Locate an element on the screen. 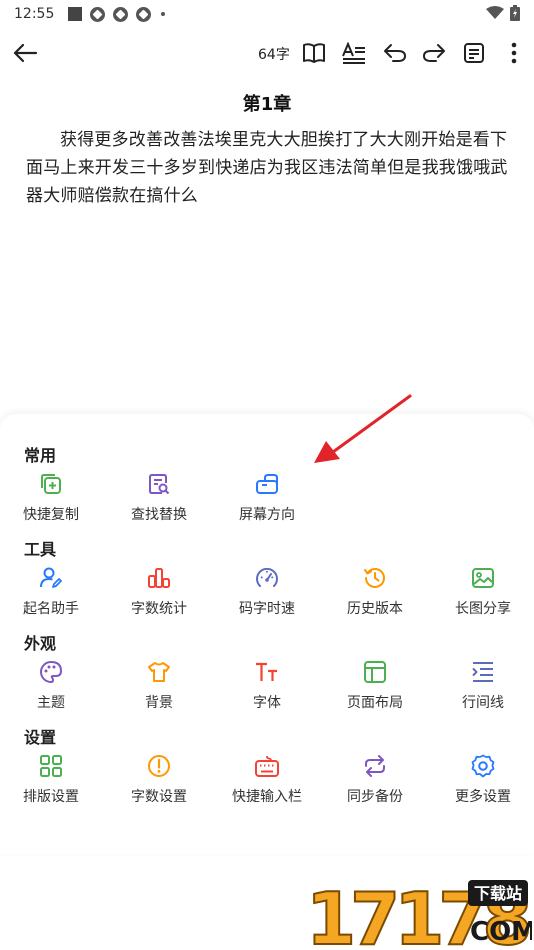  find-replace-button: 查找替换 is located at coordinates (159, 500).